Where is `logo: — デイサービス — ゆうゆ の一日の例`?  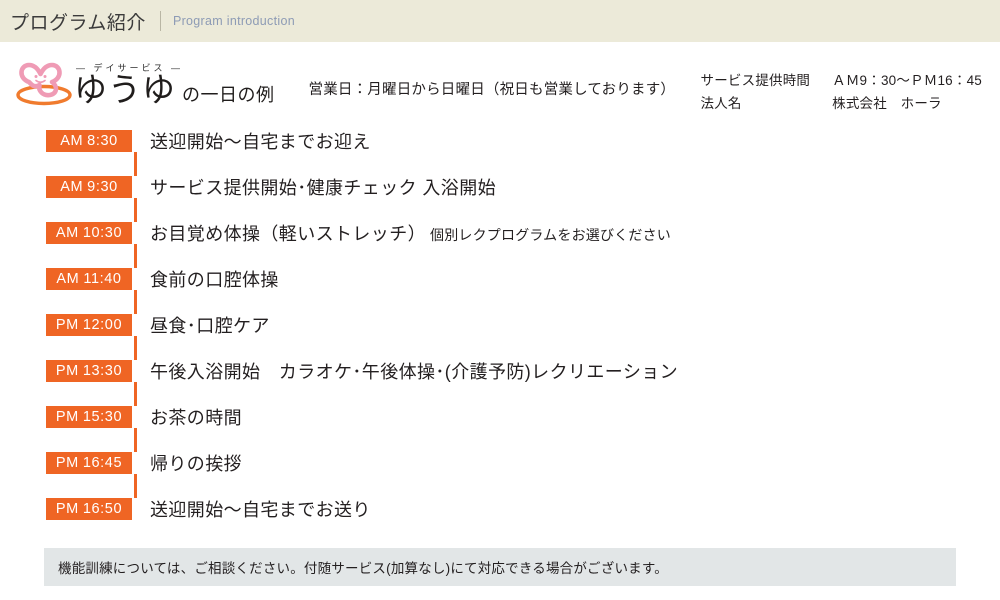 logo: — デイサービス — ゆうゆ の一日の例 is located at coordinates (143, 83).